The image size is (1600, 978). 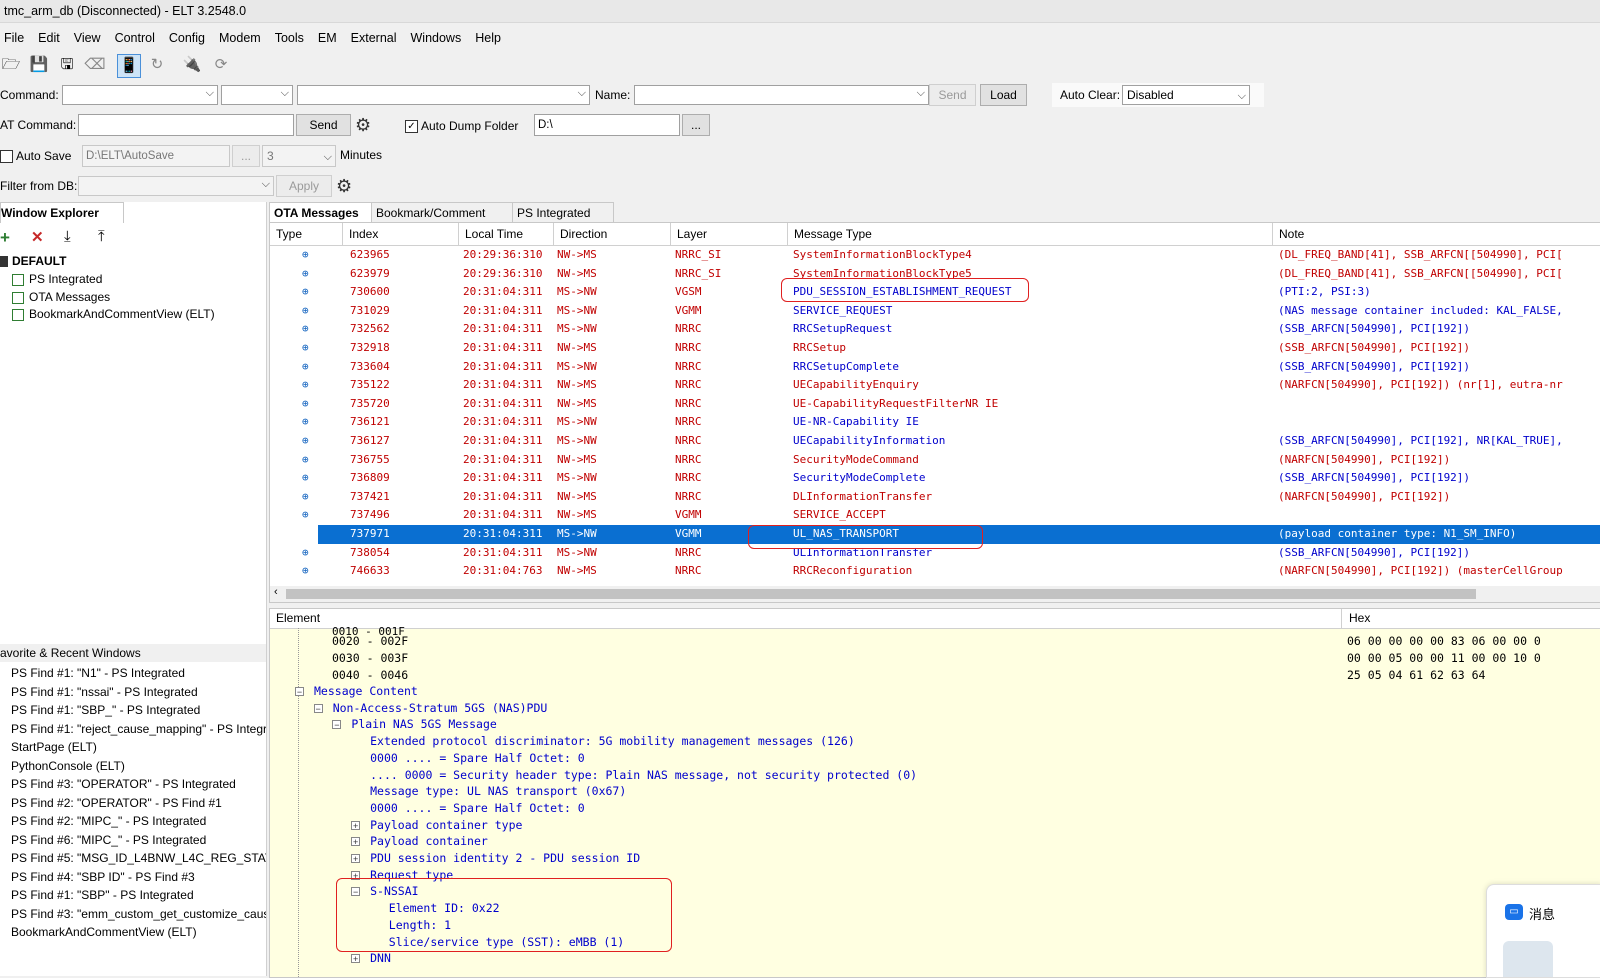 What do you see at coordinates (113, 314) in the screenshot?
I see `tree-item-bookmark-view: BookmarkAndCommentView (ELT)` at bounding box center [113, 314].